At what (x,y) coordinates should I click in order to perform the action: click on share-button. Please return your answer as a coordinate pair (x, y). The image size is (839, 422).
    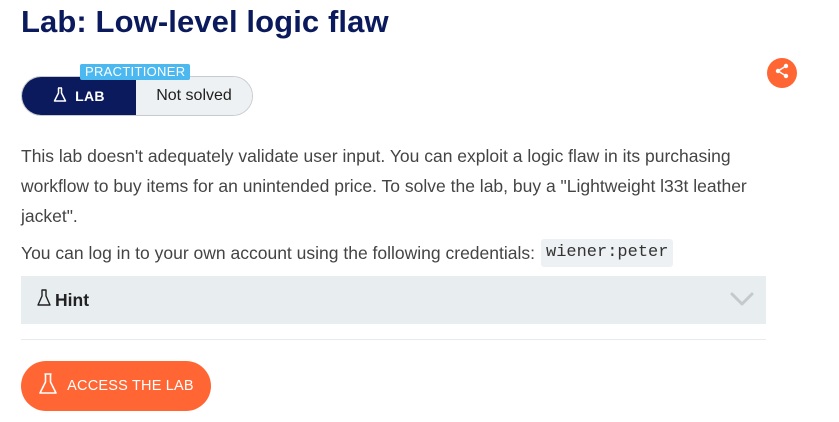
    Looking at the image, I should click on (782, 73).